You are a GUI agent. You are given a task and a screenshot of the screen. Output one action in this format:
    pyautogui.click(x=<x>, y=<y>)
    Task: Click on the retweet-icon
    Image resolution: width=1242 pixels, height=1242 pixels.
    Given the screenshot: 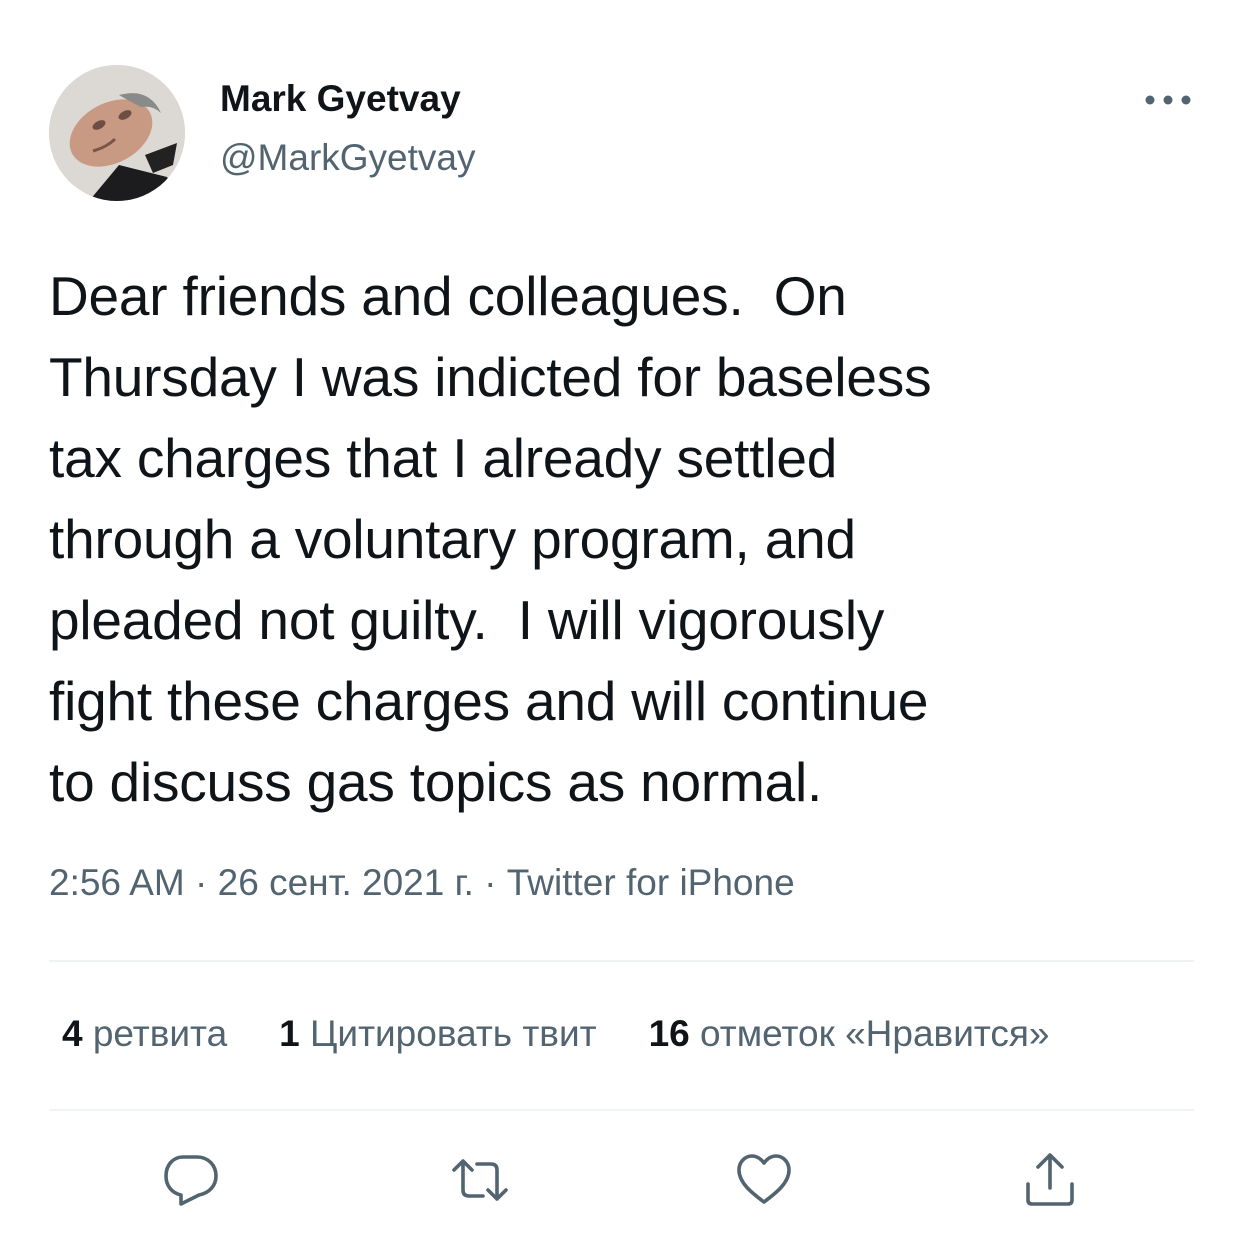 What is the action you would take?
    pyautogui.click(x=480, y=1180)
    